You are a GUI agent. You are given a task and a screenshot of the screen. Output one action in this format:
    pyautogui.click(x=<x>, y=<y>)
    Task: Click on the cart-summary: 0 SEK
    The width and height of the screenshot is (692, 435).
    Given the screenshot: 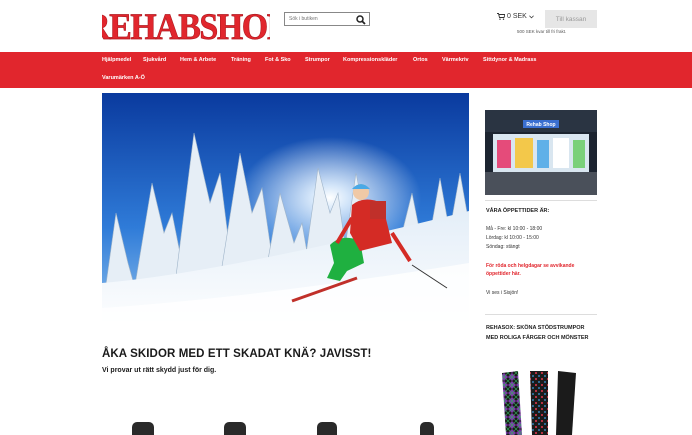 What is the action you would take?
    pyautogui.click(x=515, y=16)
    